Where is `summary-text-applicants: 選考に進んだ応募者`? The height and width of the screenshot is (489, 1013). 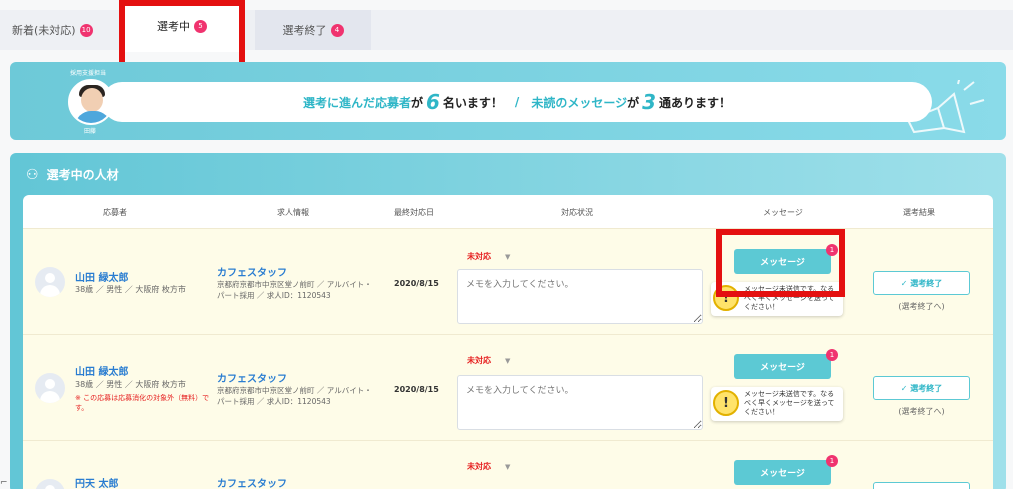 summary-text-applicants: 選考に進んだ応募者 is located at coordinates (356, 102).